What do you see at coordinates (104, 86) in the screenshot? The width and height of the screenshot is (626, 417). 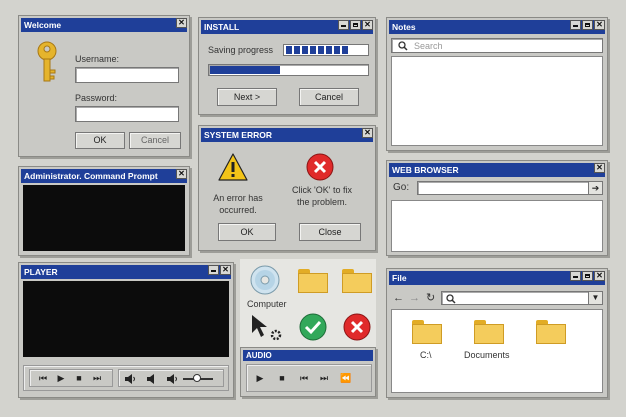 I see `welcome-window: Welcome ✕ Username: Password: OK Cancel` at bounding box center [104, 86].